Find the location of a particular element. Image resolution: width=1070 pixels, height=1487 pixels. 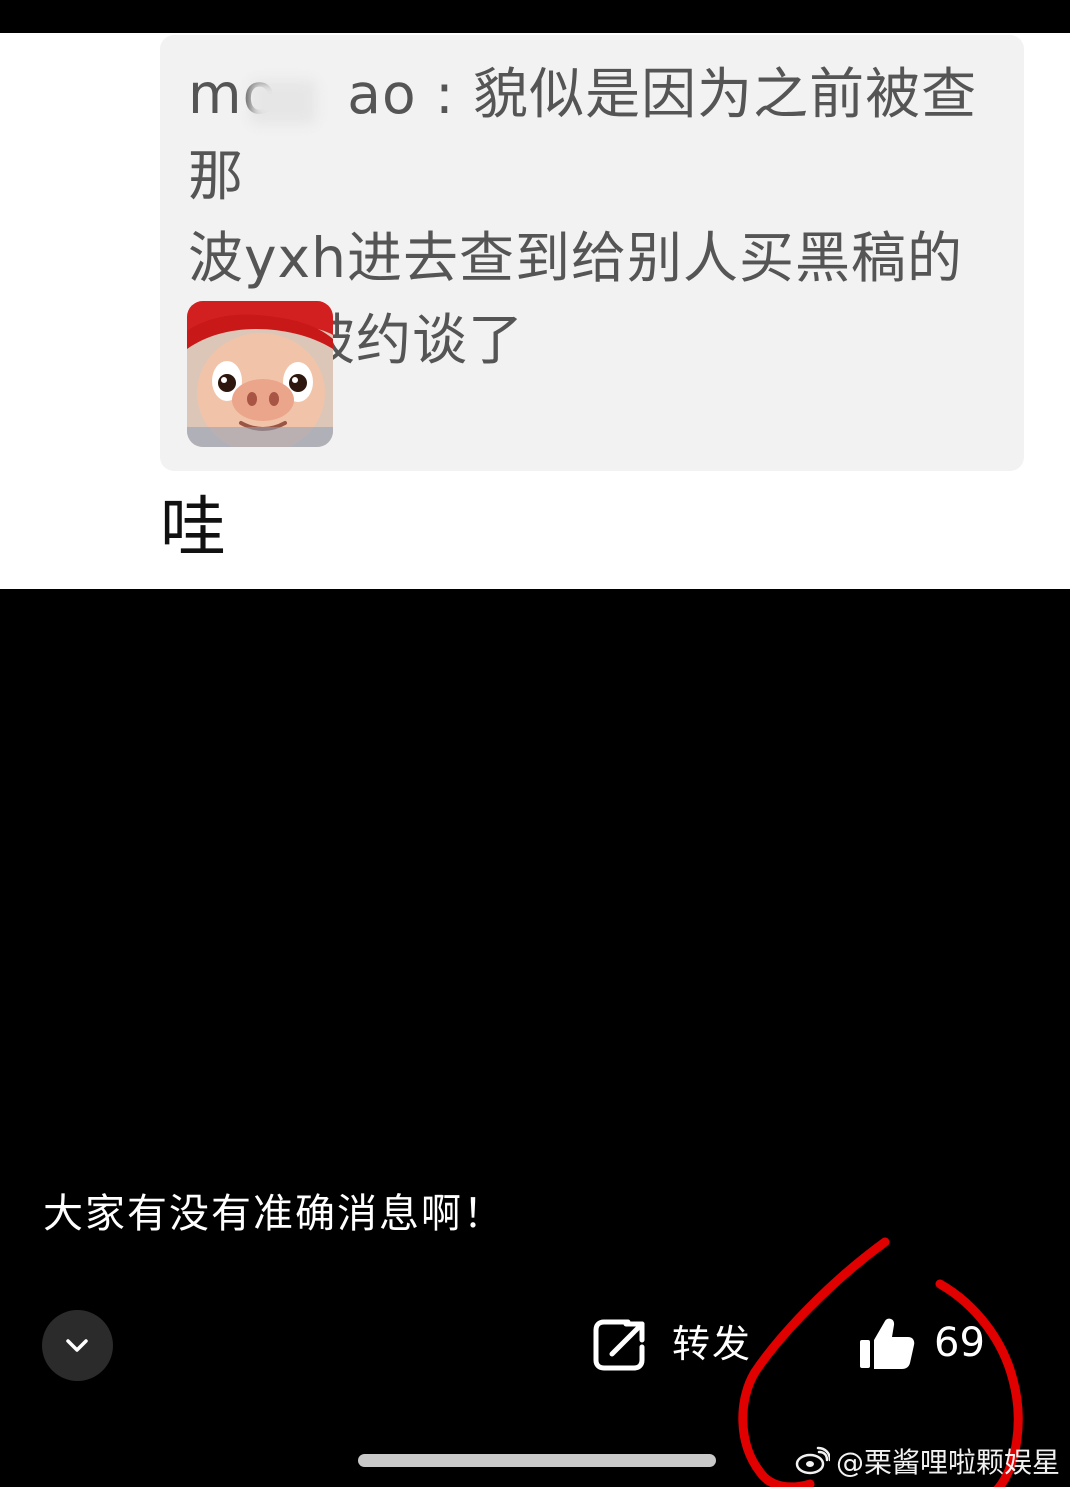

share-icon is located at coordinates (619, 1345).